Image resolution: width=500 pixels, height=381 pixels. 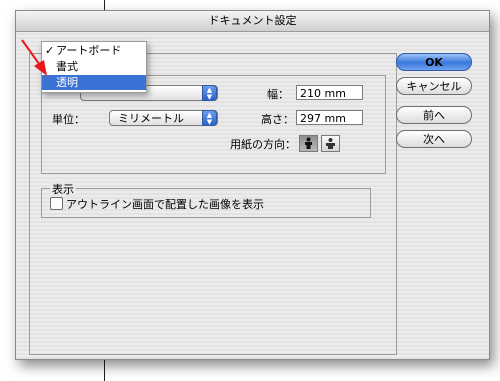 I want to click on units-label: 単位：, so click(x=68, y=119).